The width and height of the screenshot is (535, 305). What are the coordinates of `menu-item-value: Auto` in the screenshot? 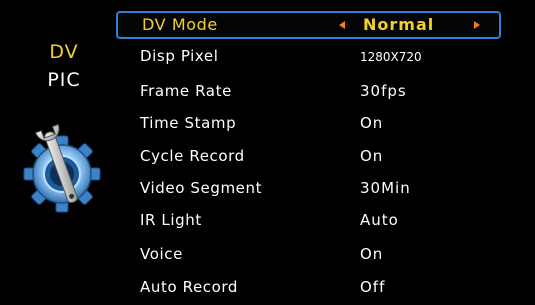 It's located at (379, 220).